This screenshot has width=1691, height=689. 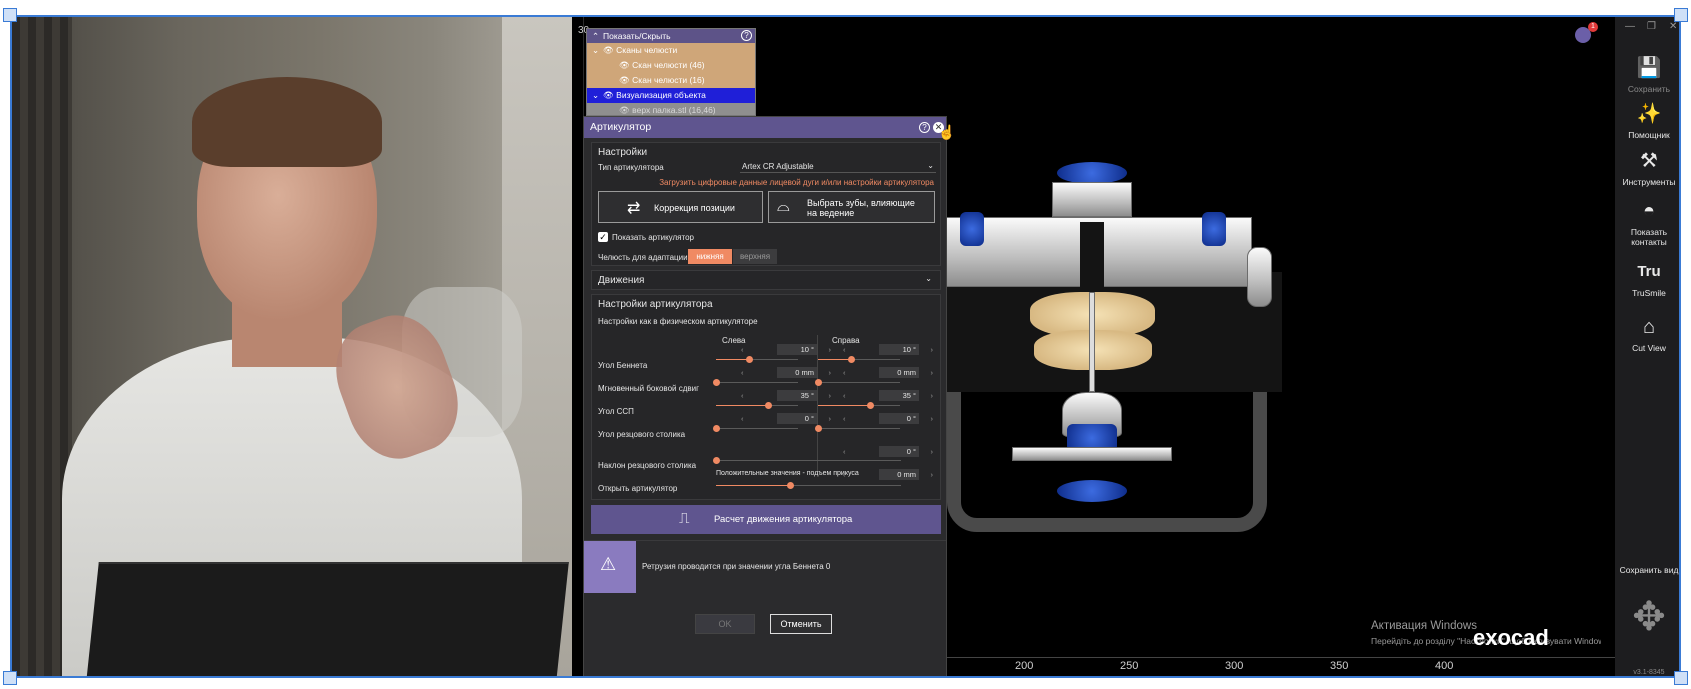 I want to click on open-slider, so click(x=808, y=485).